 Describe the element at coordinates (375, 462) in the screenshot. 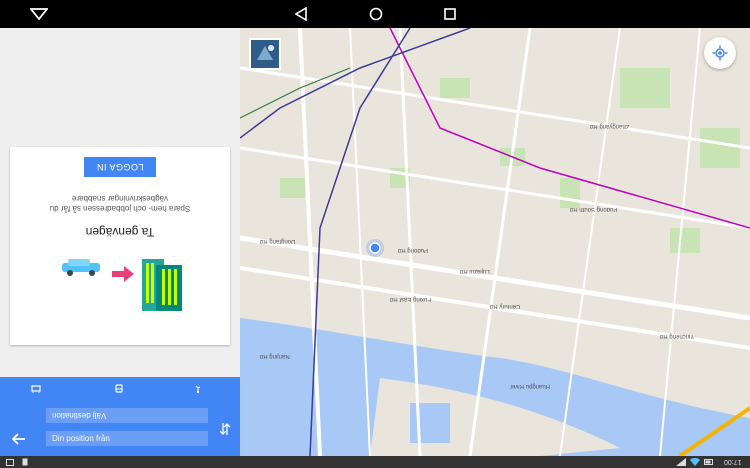

I see `status-bar: 17:00` at that location.